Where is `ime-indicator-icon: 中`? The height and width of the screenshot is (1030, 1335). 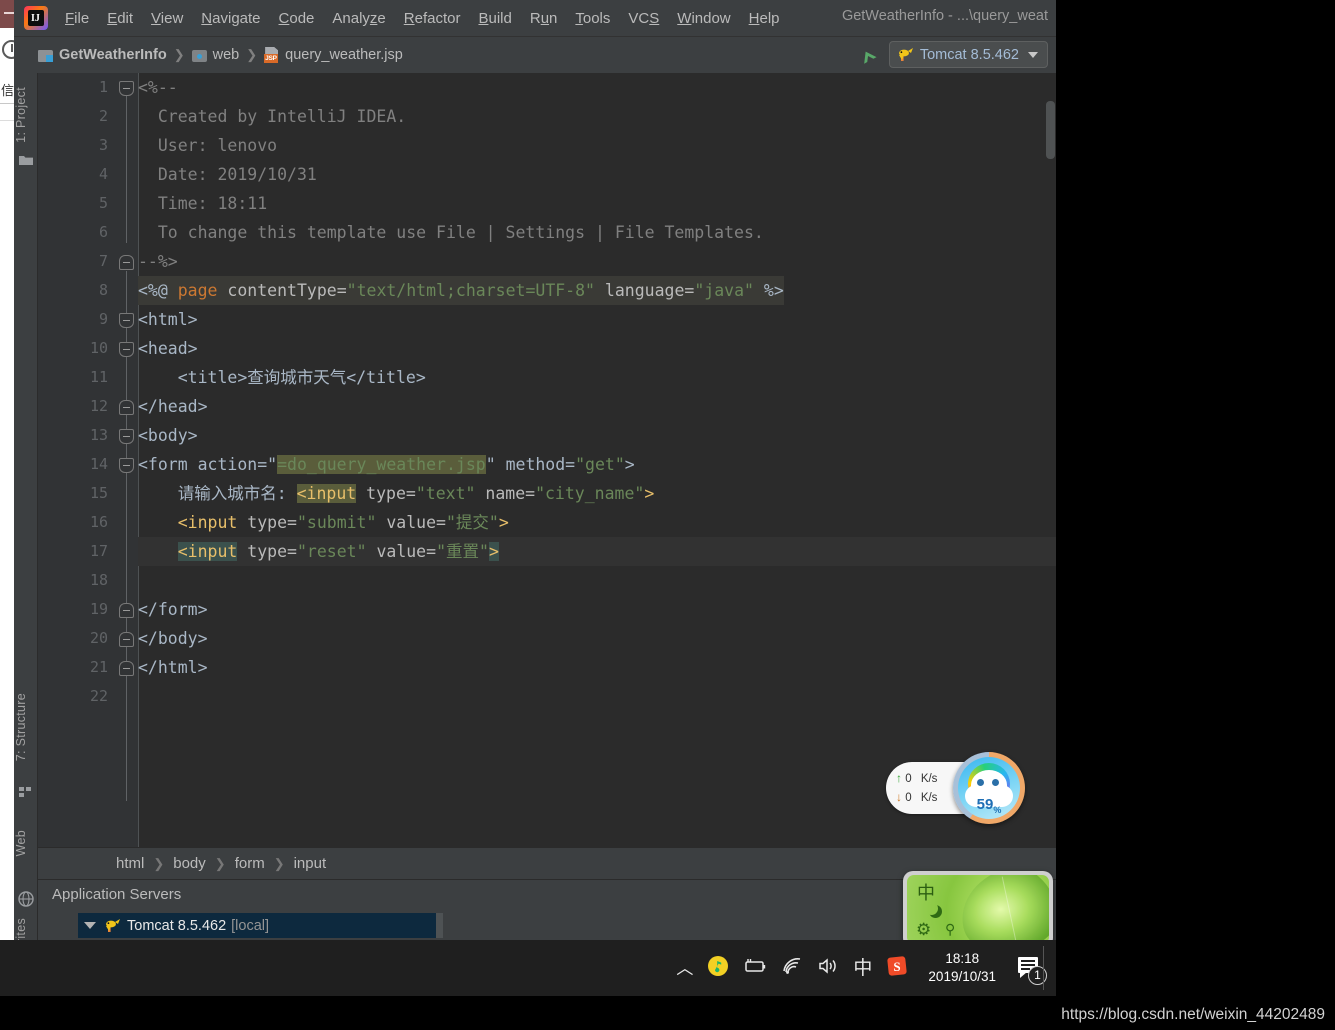
ime-indicator-icon: 中 is located at coordinates (862, 968).